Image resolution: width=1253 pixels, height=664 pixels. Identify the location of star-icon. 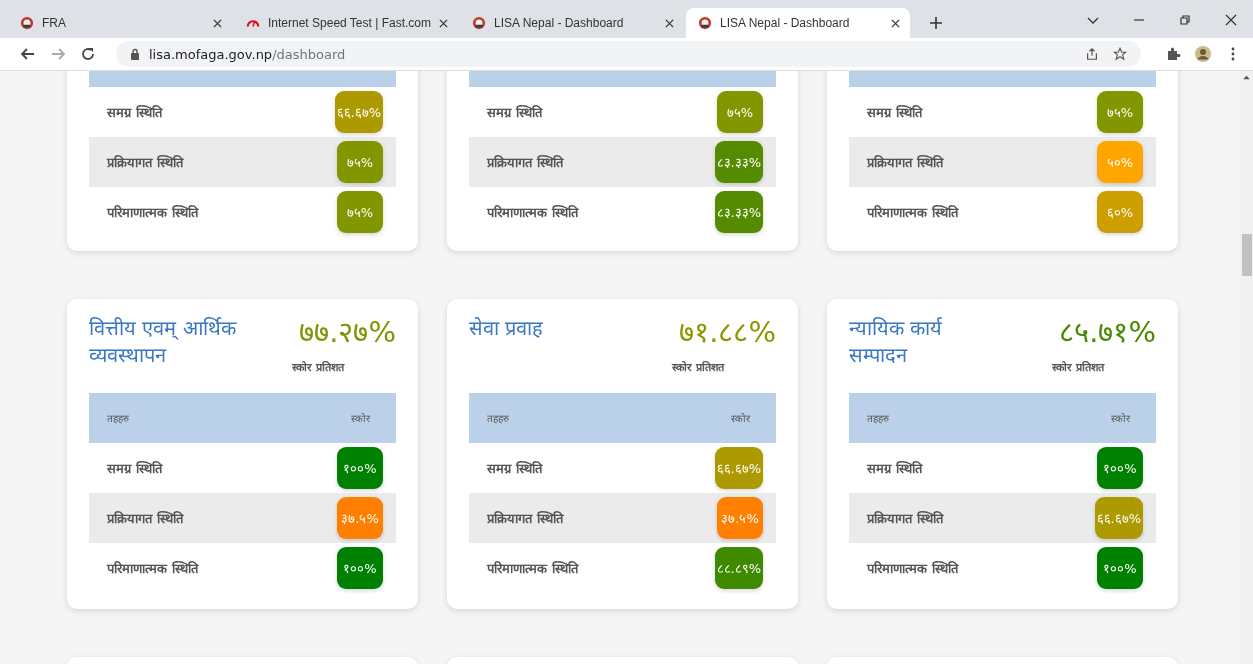
(1120, 54).